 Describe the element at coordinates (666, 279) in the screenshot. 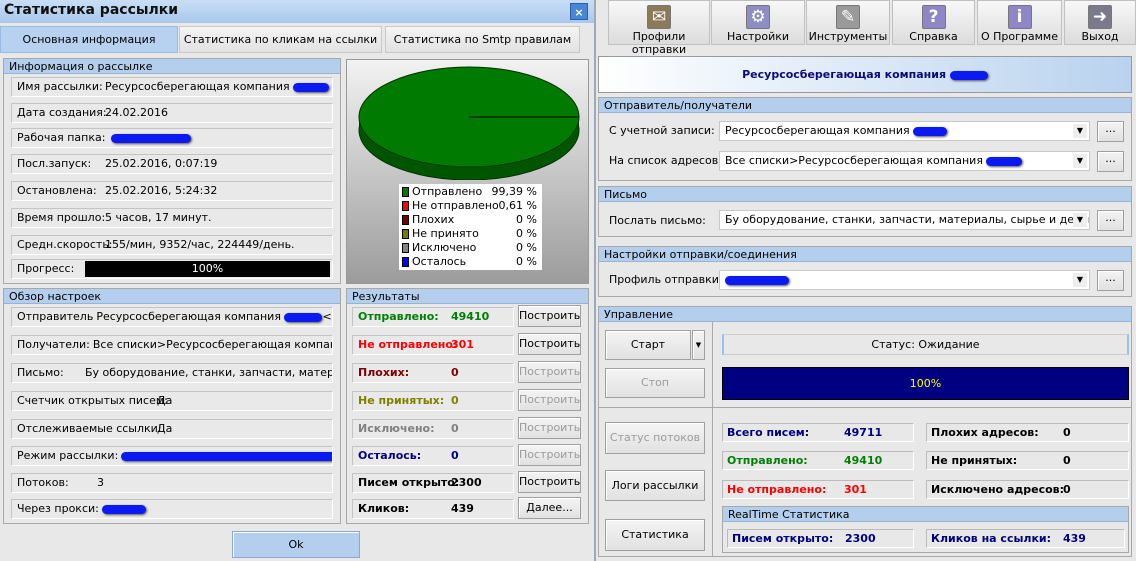

I see `profile-label: Профиль отправки:` at that location.